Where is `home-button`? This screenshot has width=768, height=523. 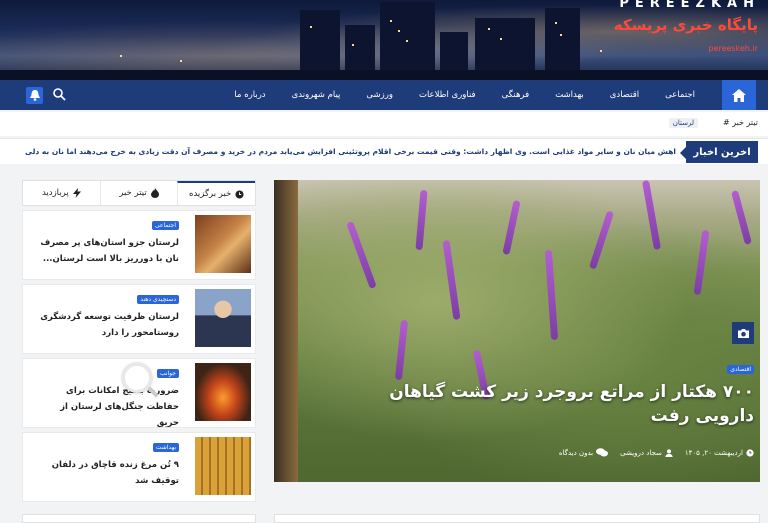 home-button is located at coordinates (739, 95).